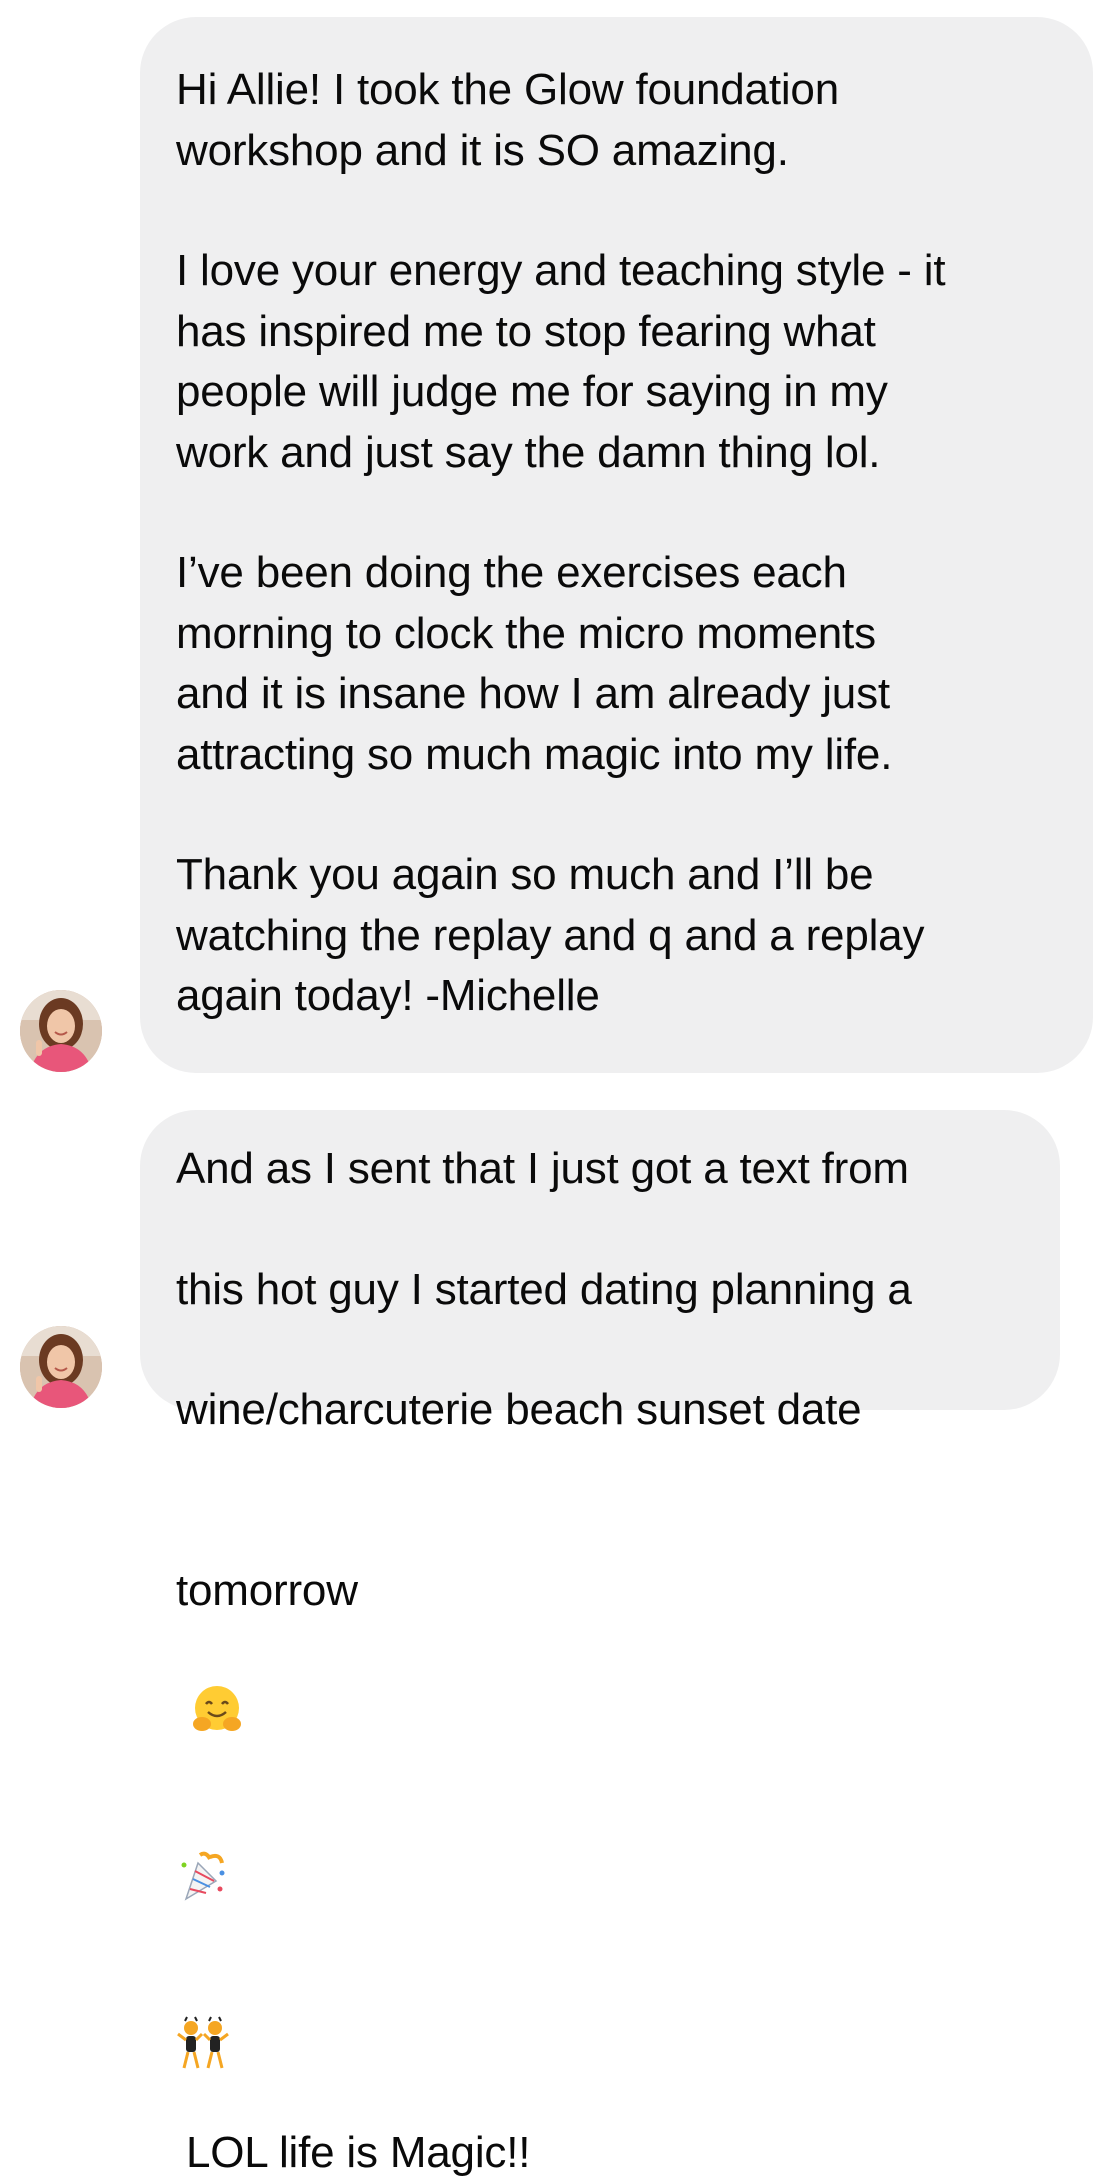  Describe the element at coordinates (267, 1590) in the screenshot. I see `message-text: tomorrow` at that location.